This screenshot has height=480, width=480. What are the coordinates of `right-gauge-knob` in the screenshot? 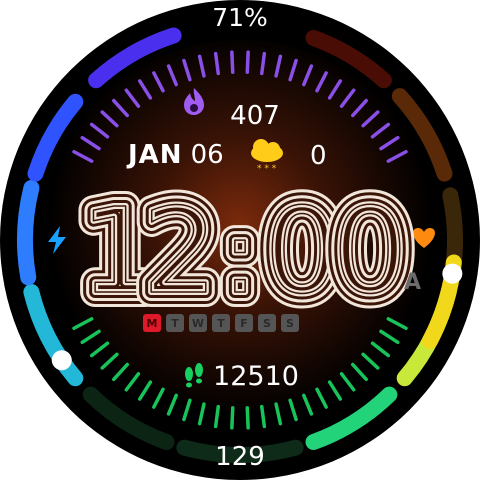 It's located at (452, 273).